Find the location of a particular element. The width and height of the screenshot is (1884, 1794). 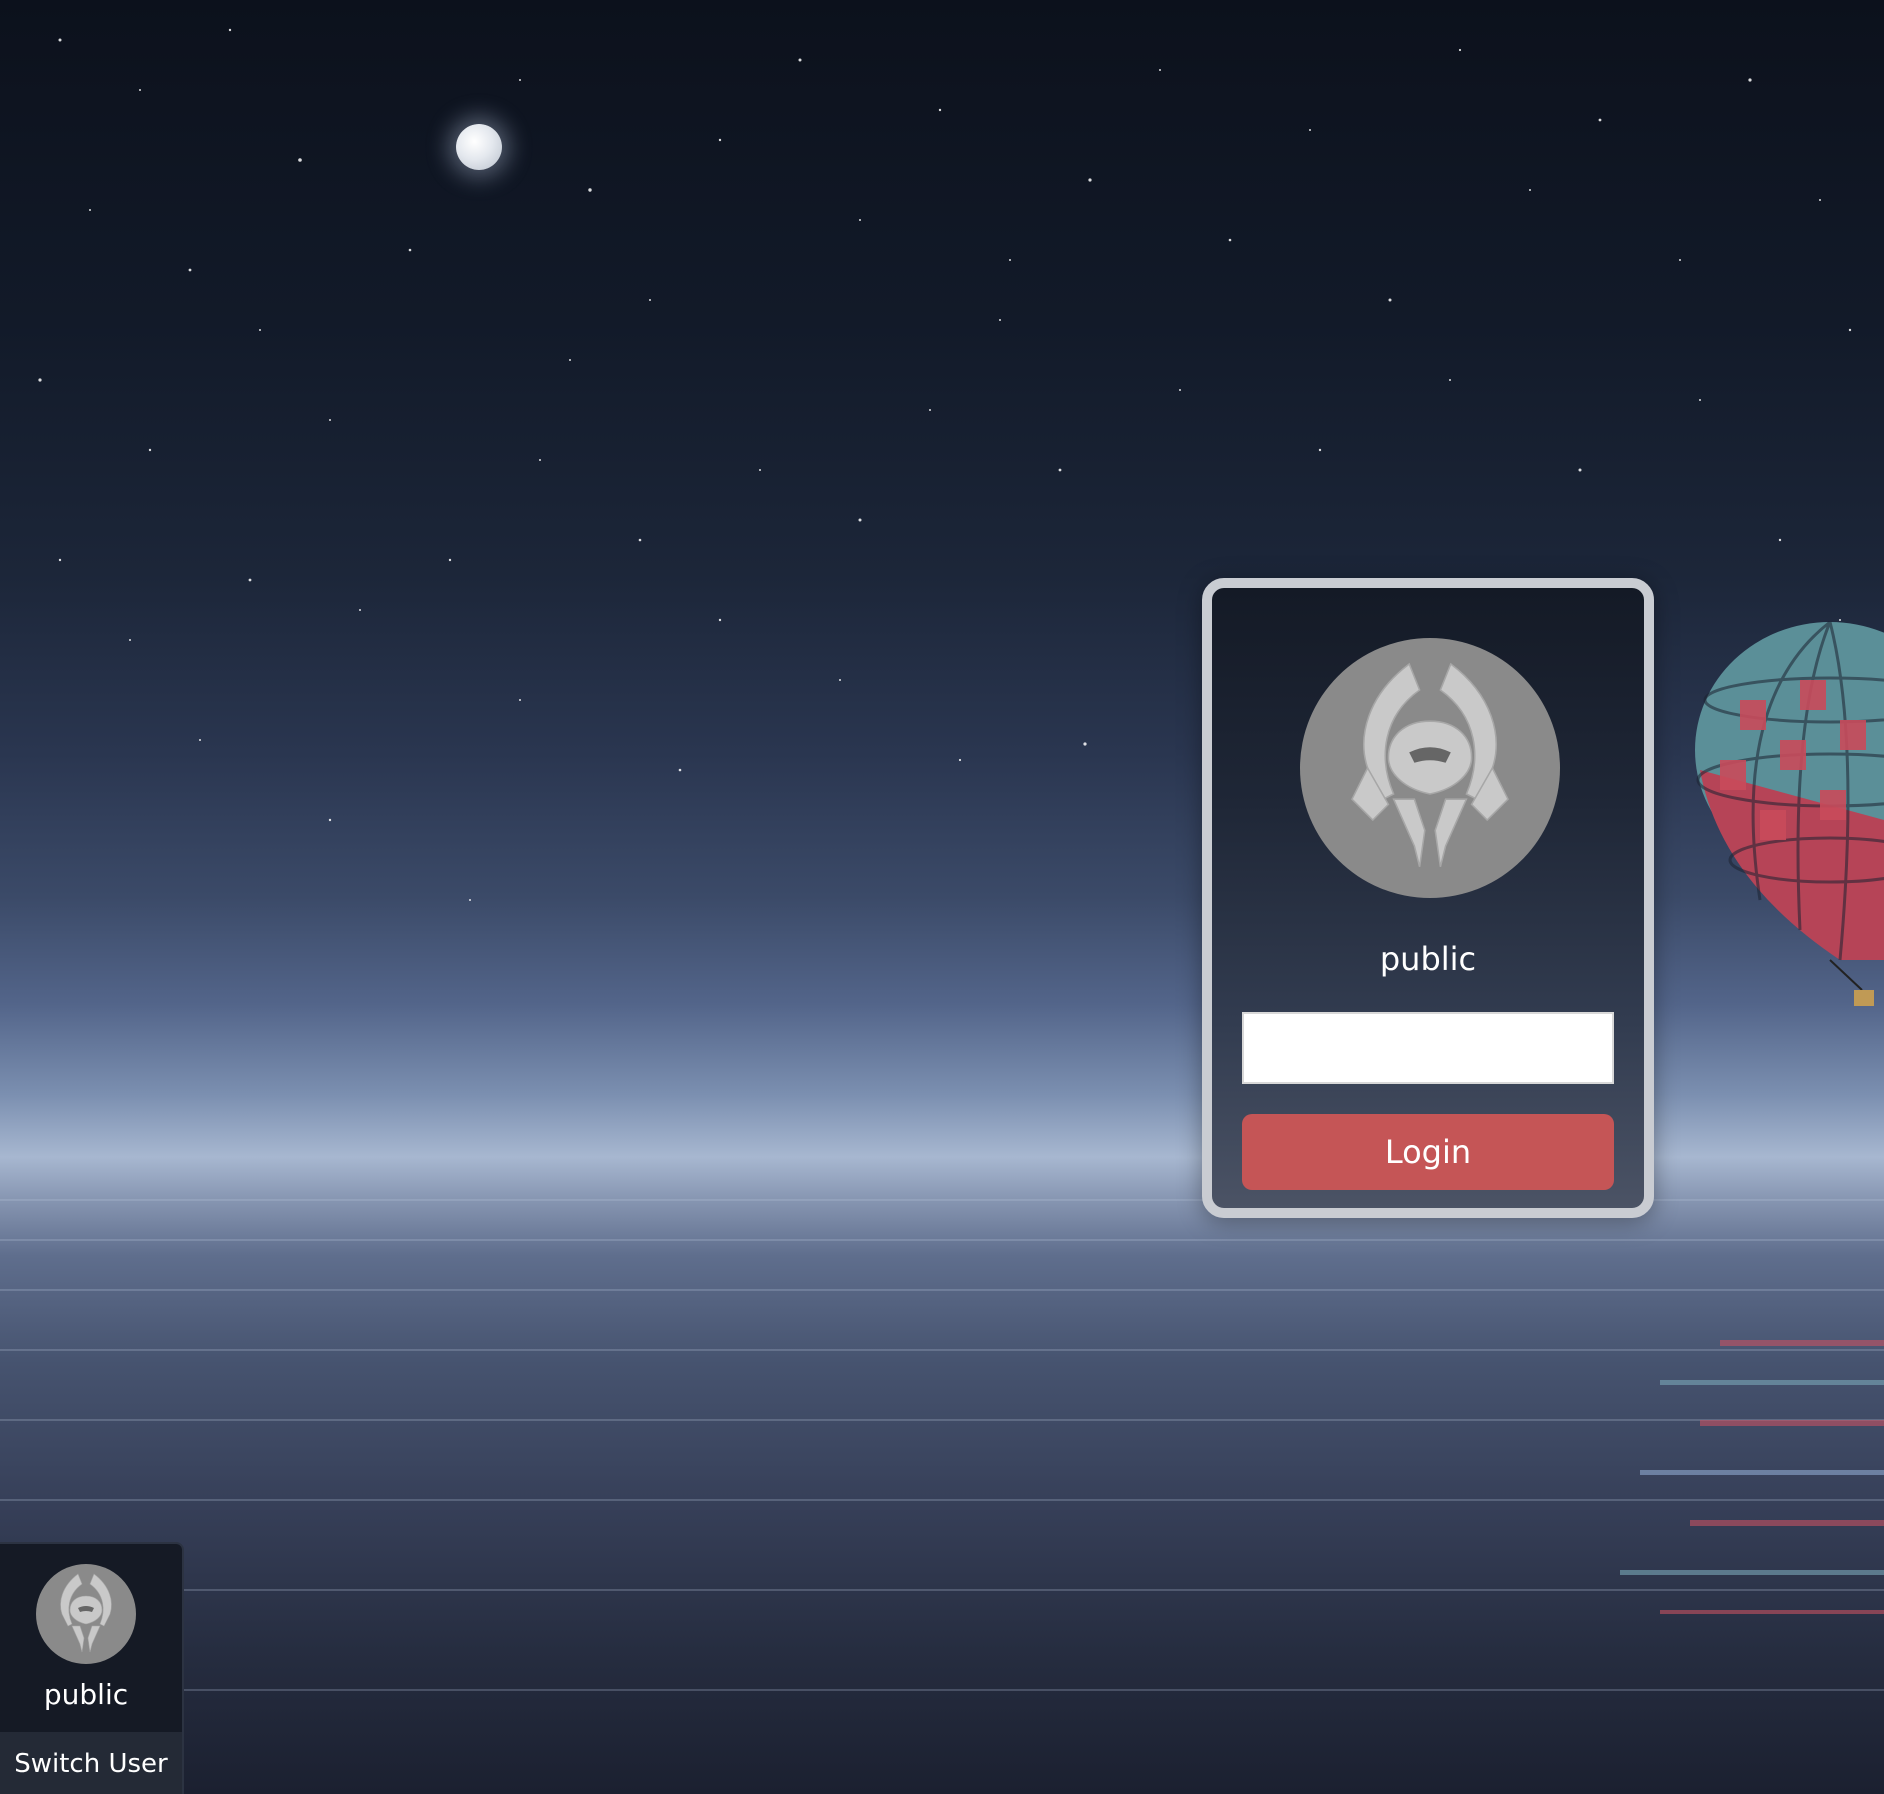

login-username: public is located at coordinates (1428, 959).